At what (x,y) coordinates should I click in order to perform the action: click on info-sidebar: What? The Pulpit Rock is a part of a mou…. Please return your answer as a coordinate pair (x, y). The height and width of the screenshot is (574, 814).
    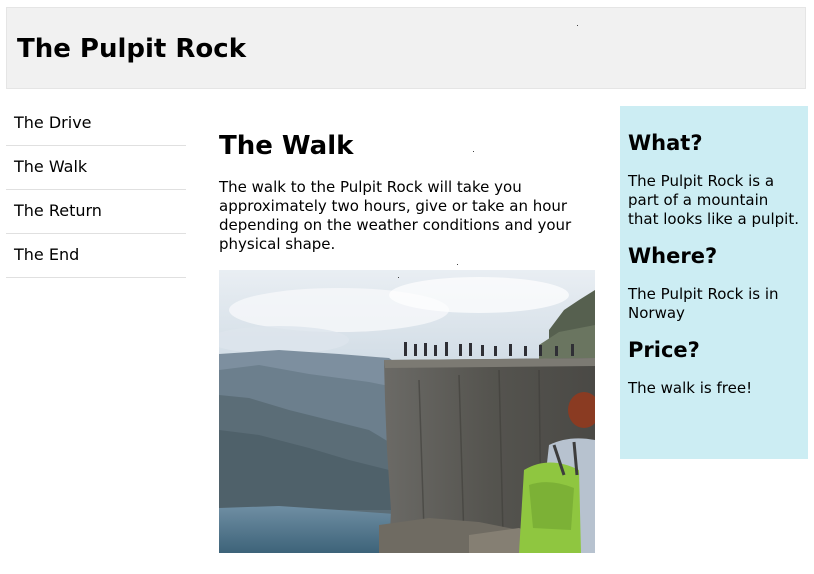
    Looking at the image, I should click on (714, 282).